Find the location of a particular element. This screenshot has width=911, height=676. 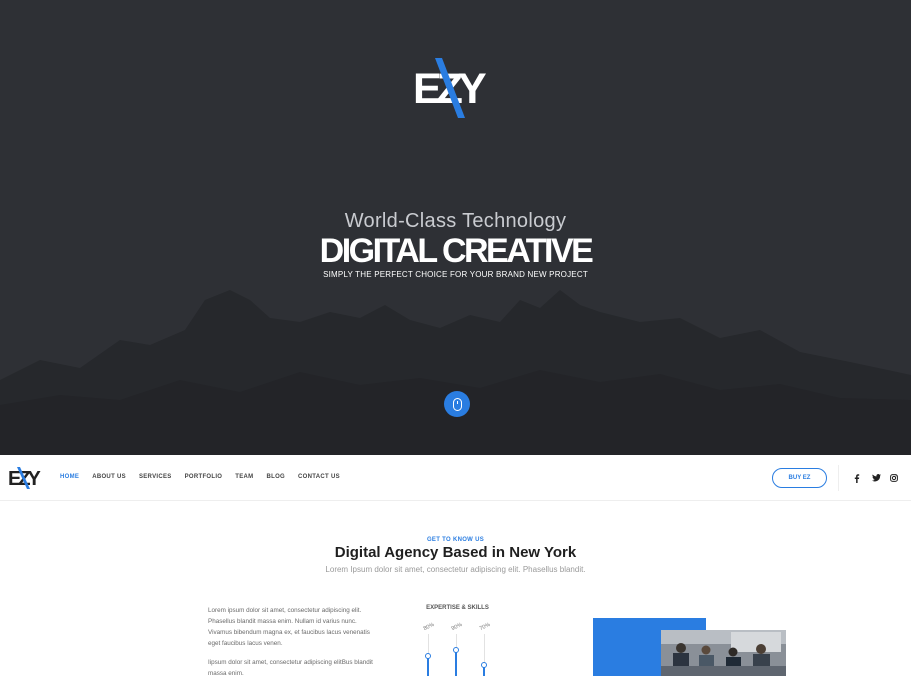

facebook-icon is located at coordinates (857, 478).